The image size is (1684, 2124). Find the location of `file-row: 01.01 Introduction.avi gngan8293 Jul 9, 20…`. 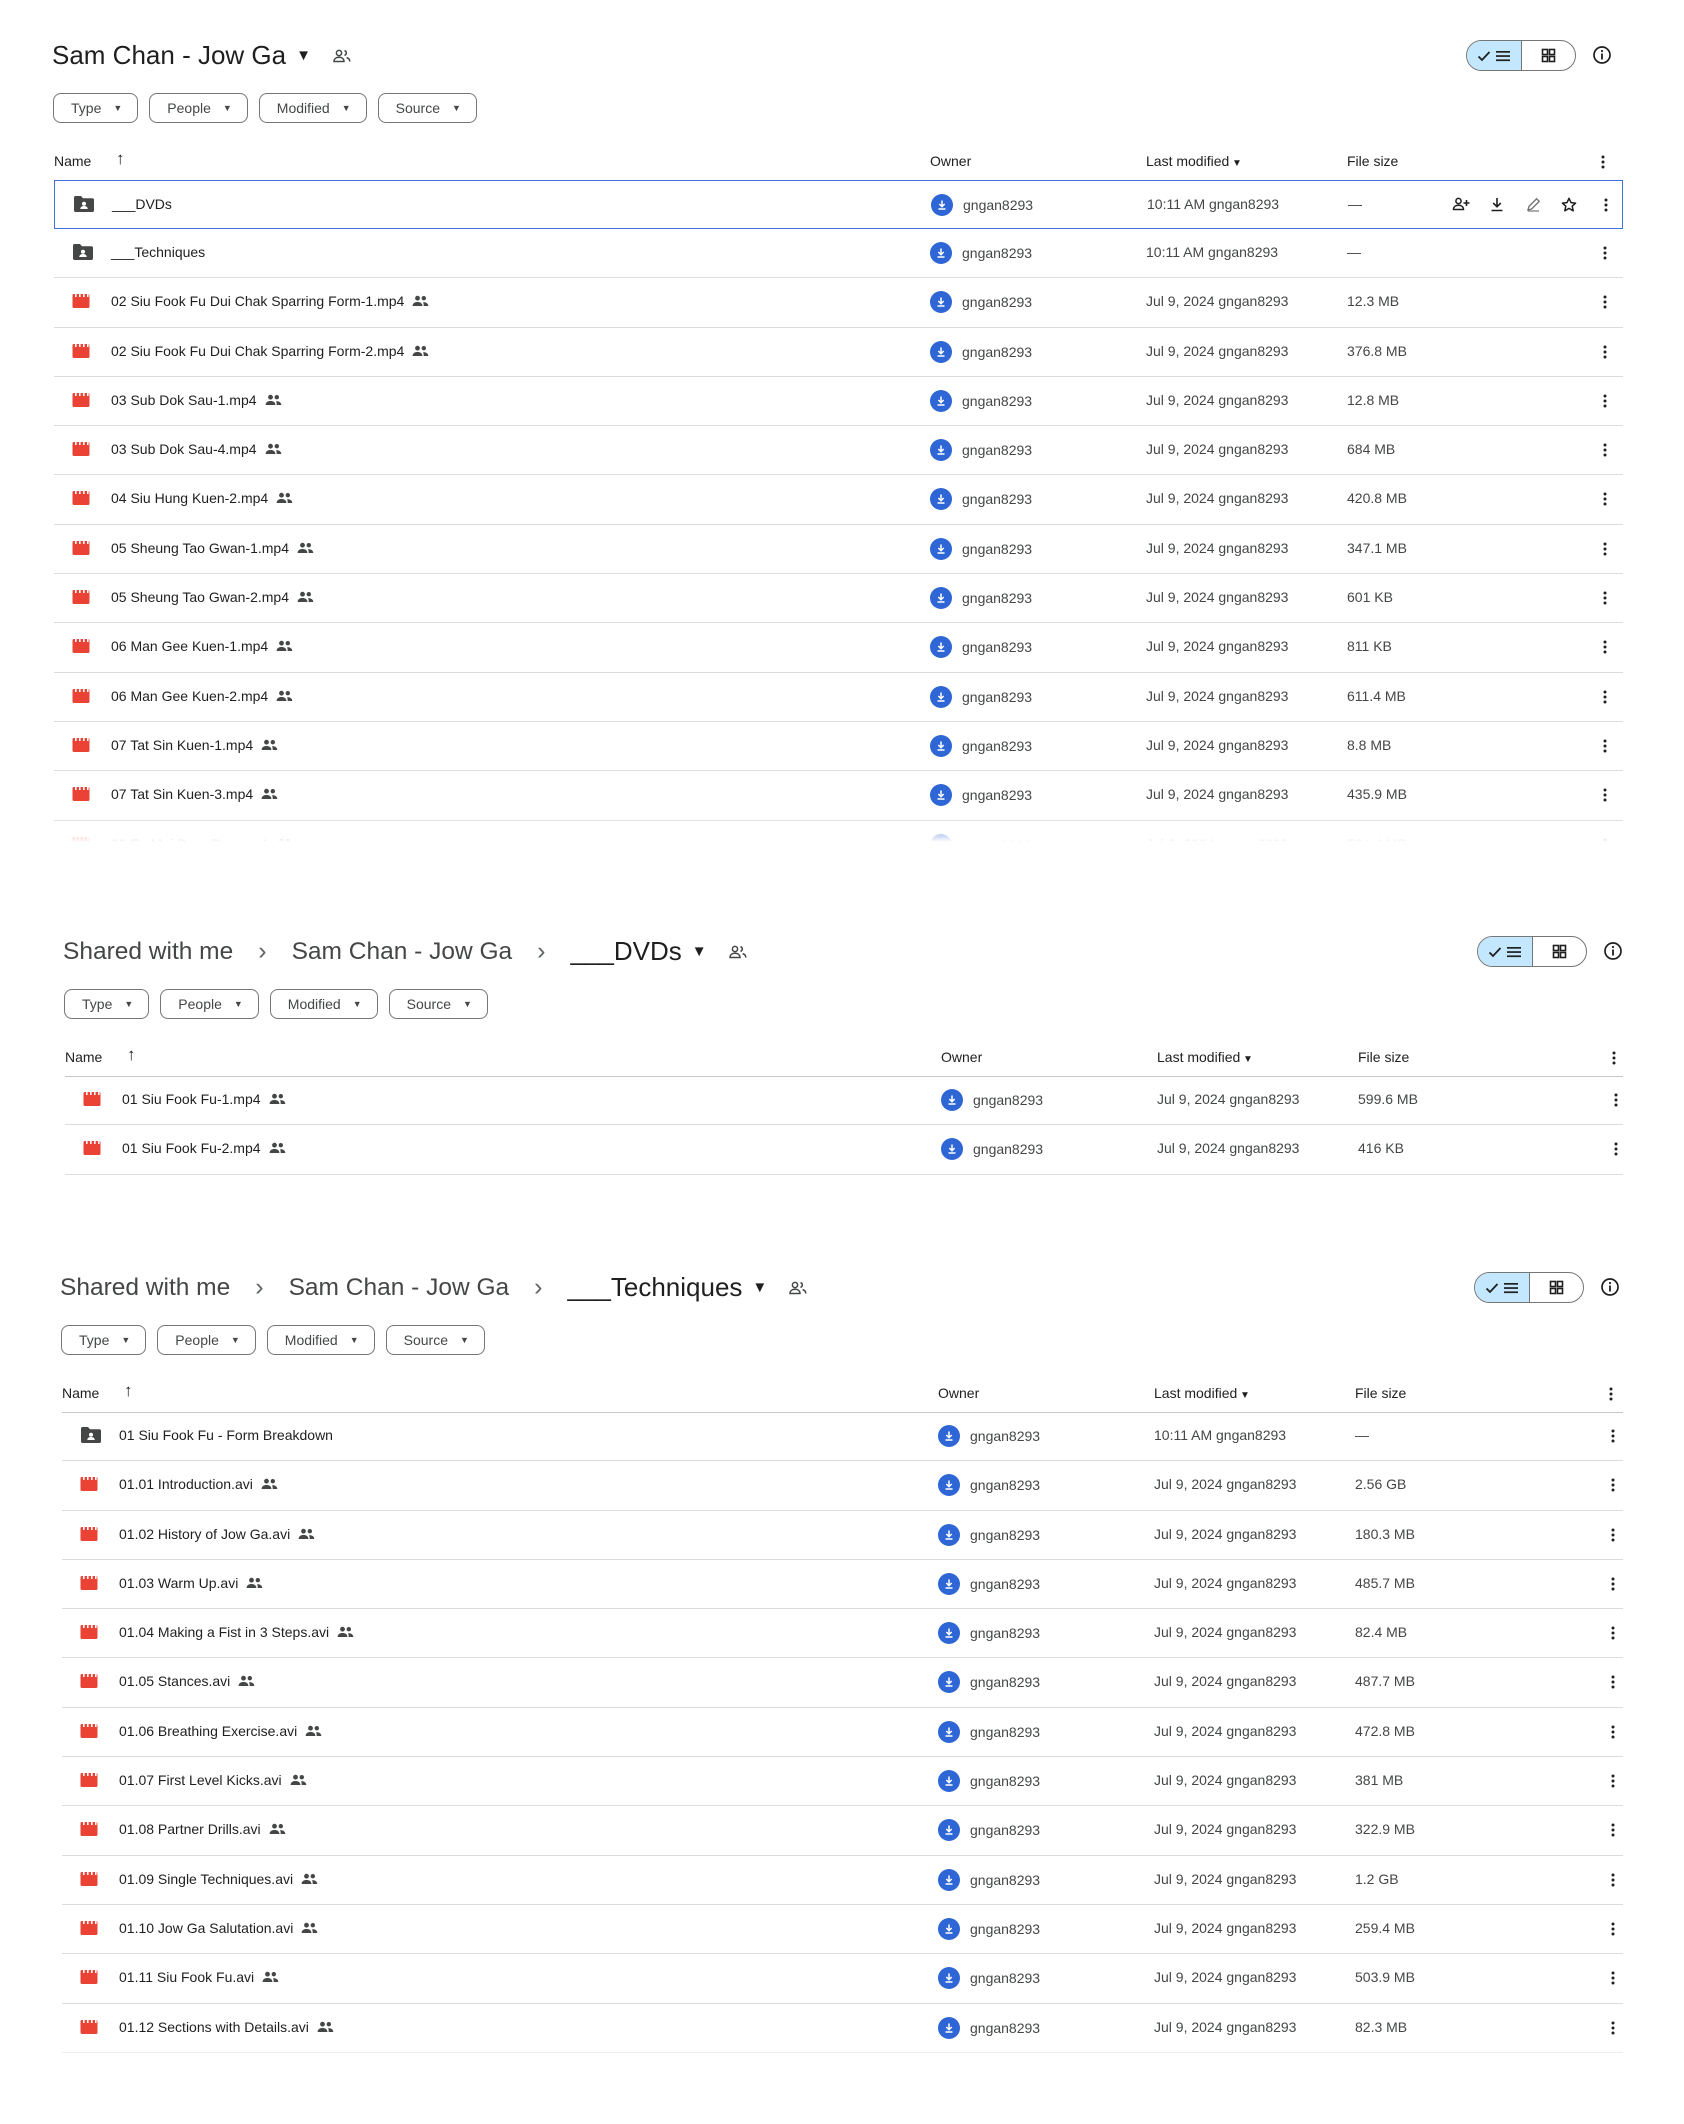

file-row: 01.01 Introduction.avi gngan8293 Jul 9, 20… is located at coordinates (842, 1486).